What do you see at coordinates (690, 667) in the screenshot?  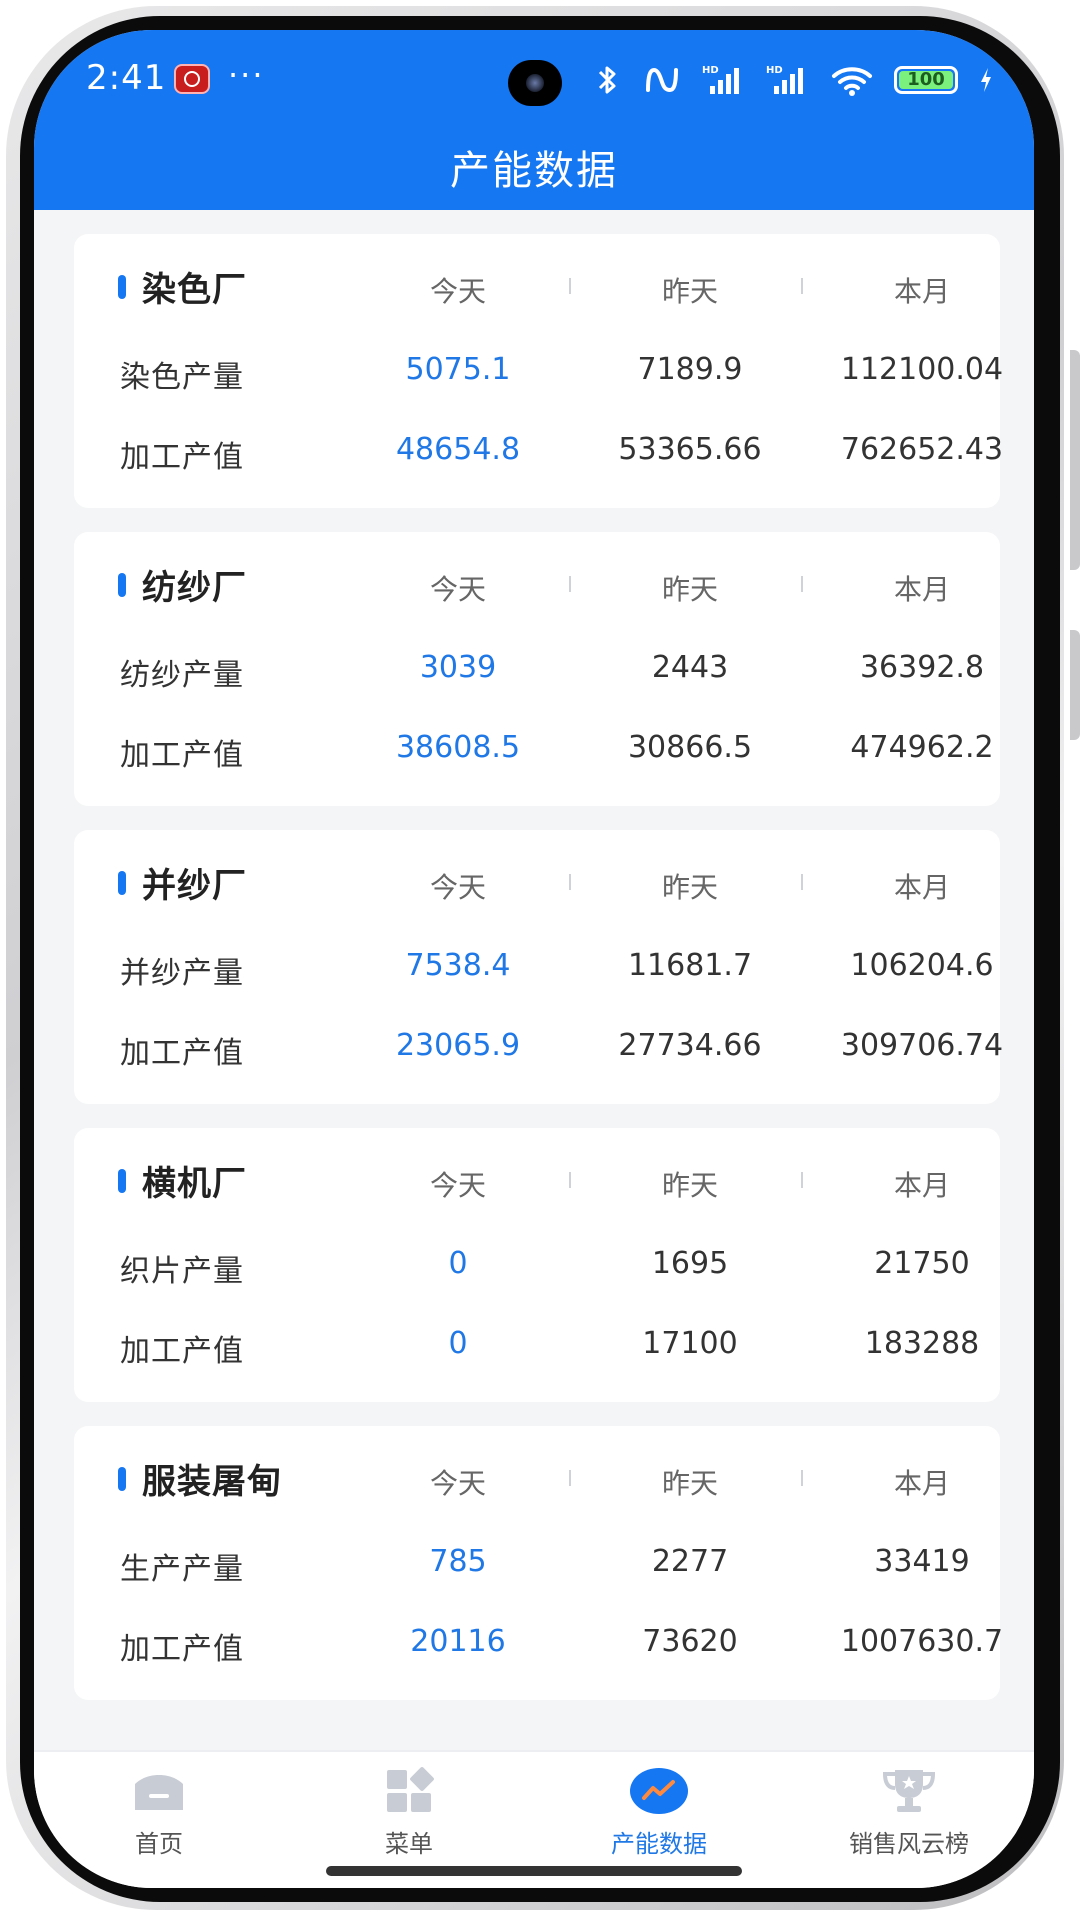 I see `metric-value-yesterday: 2443` at bounding box center [690, 667].